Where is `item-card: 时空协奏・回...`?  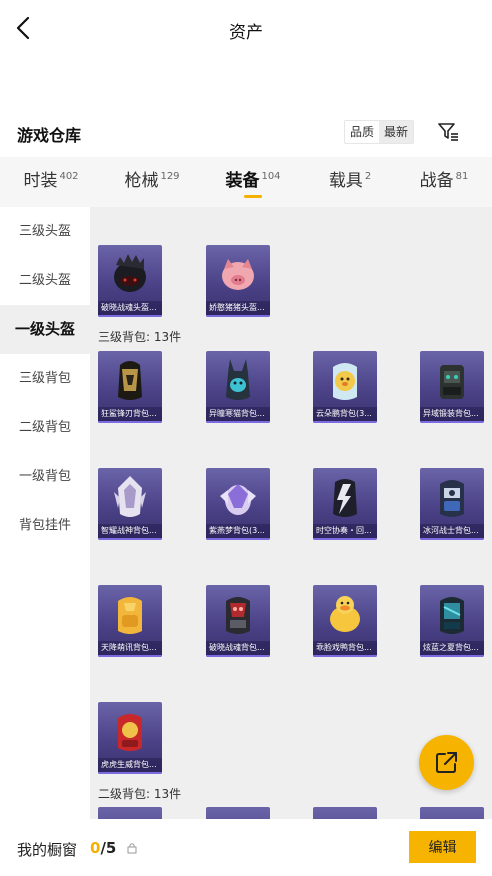
item-card: 时空协奏・回... is located at coordinates (345, 504).